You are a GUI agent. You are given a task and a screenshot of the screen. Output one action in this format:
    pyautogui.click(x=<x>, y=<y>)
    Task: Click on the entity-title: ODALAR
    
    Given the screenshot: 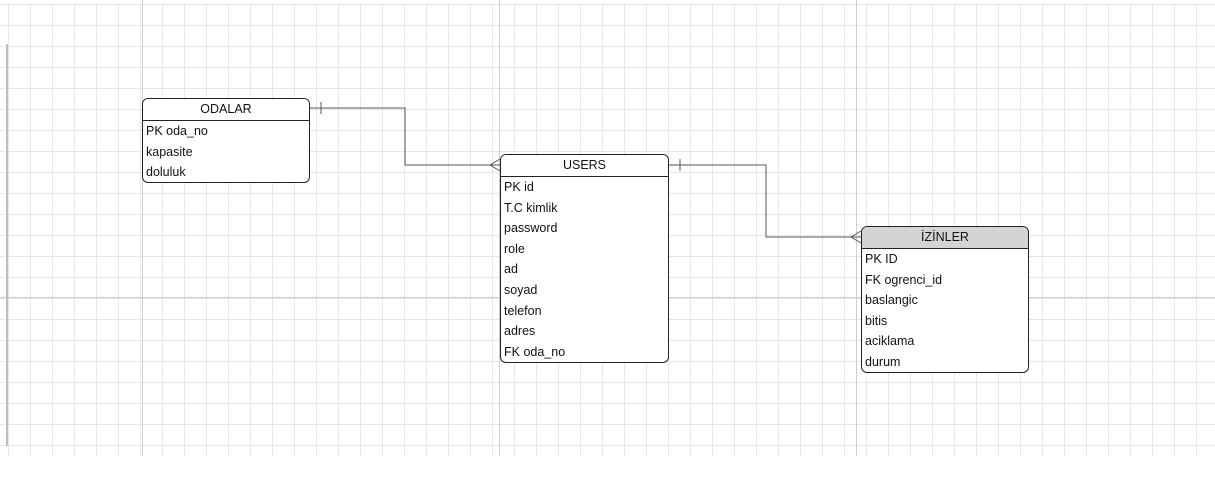 What is the action you would take?
    pyautogui.click(x=226, y=110)
    